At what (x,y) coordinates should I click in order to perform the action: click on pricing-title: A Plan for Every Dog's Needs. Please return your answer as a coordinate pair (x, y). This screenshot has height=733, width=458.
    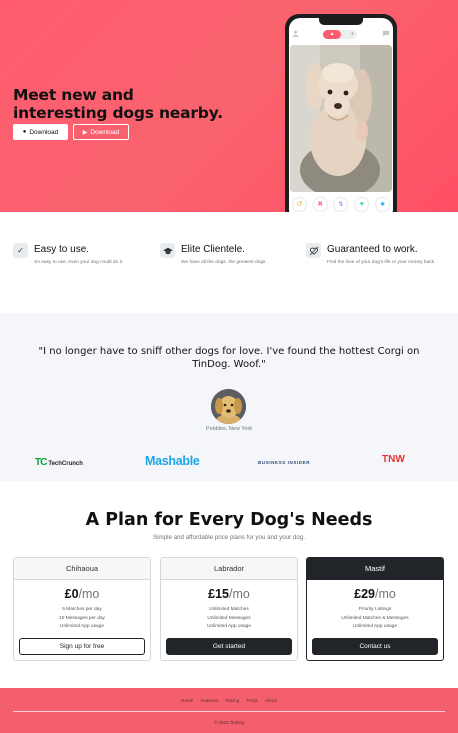
    Looking at the image, I should click on (229, 520).